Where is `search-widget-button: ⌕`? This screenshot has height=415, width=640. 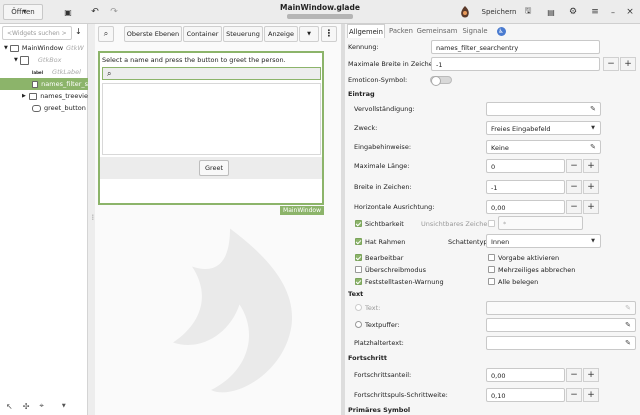
search-widget-button: ⌕ is located at coordinates (106, 34).